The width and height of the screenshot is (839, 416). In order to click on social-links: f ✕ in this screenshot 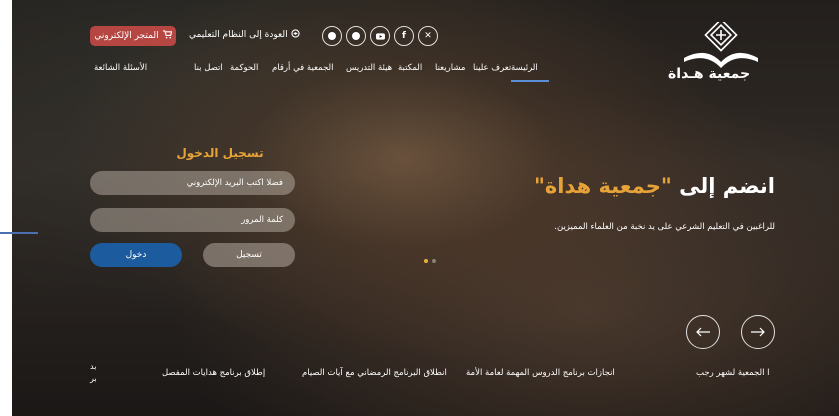, I will do `click(380, 36)`.